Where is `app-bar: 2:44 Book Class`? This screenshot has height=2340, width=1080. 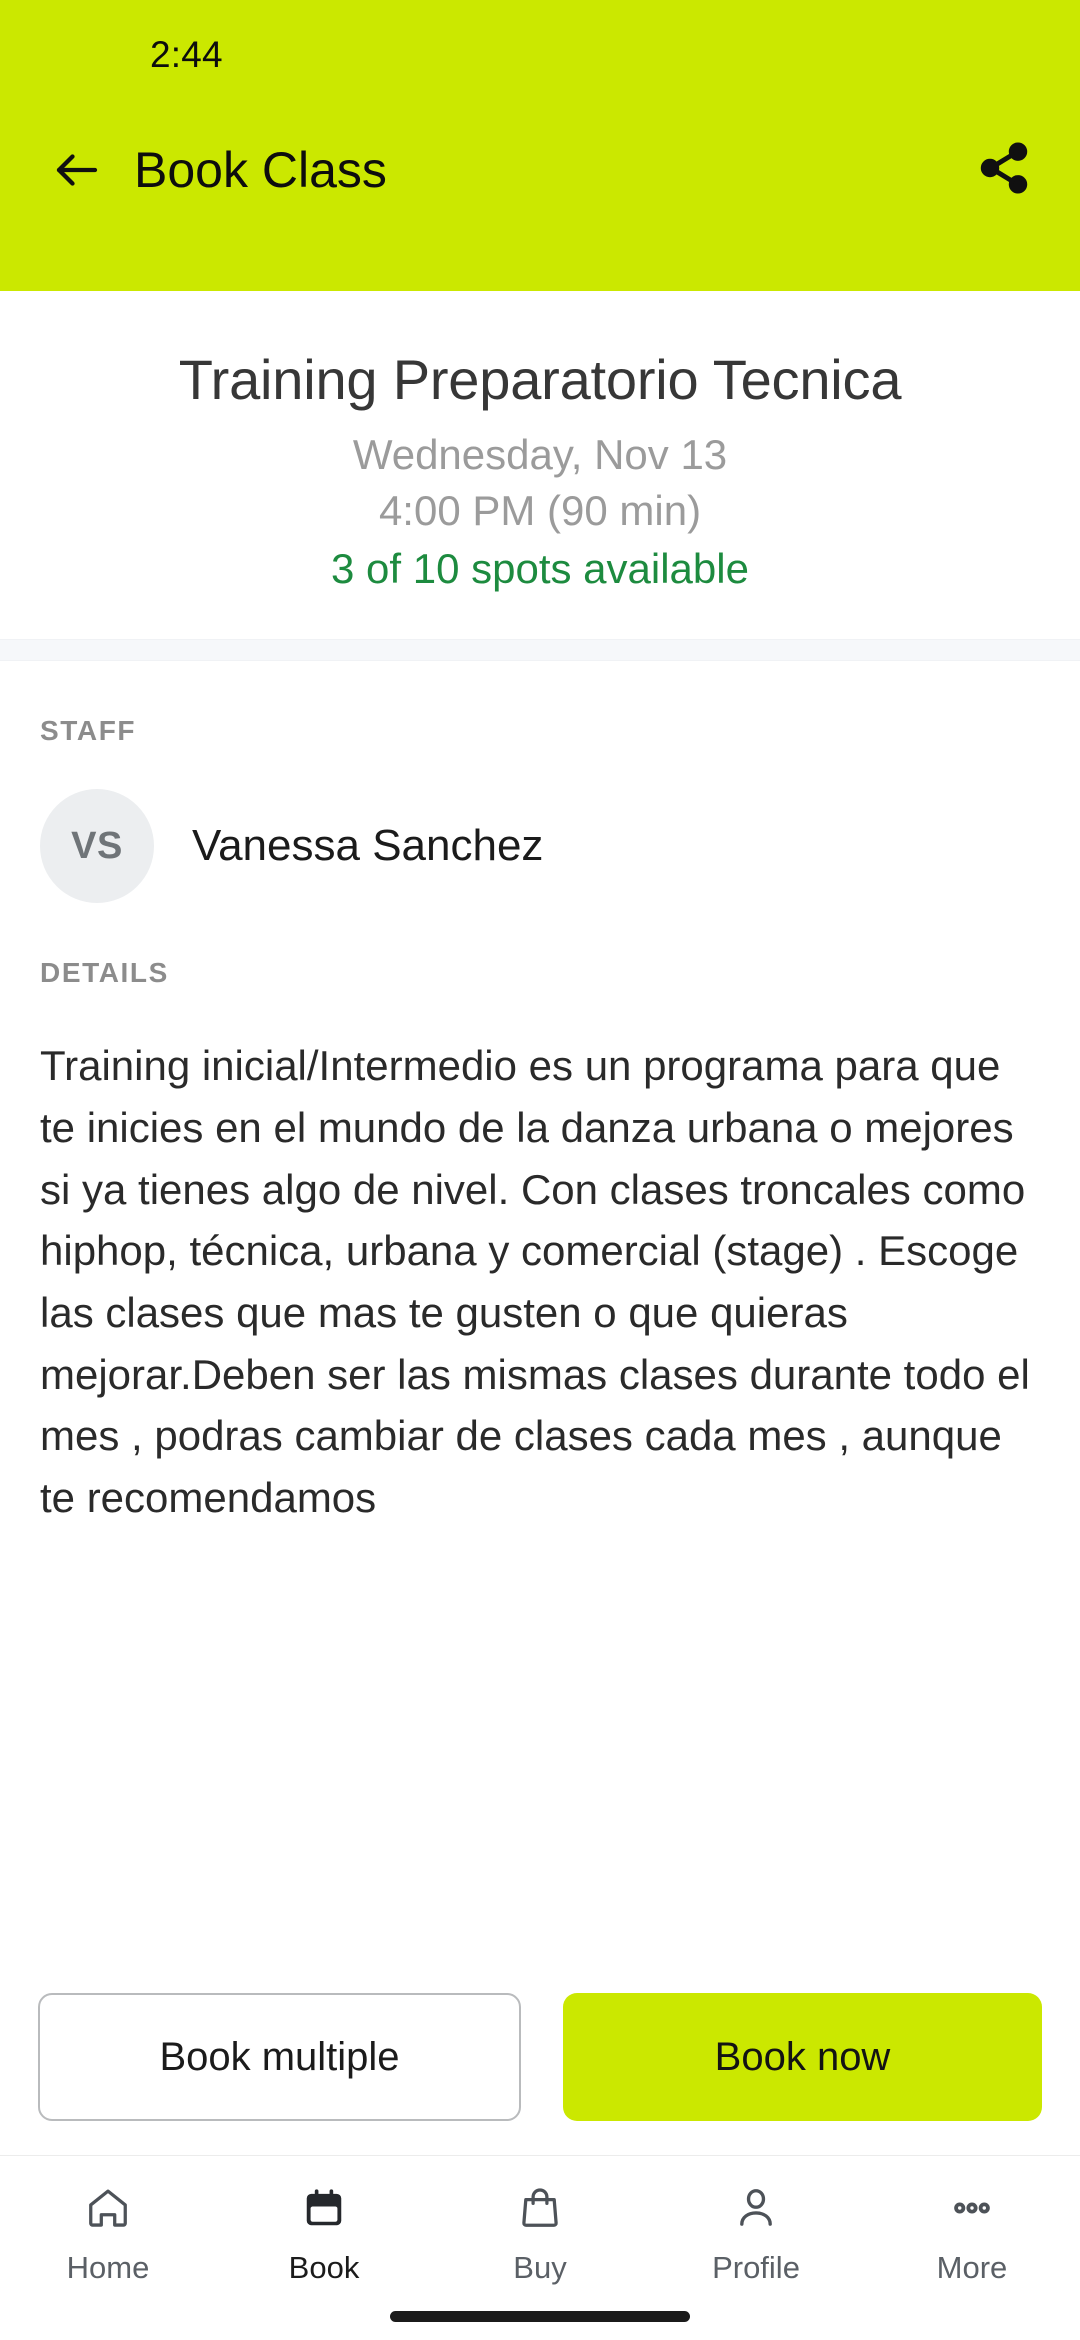 app-bar: 2:44 Book Class is located at coordinates (540, 145).